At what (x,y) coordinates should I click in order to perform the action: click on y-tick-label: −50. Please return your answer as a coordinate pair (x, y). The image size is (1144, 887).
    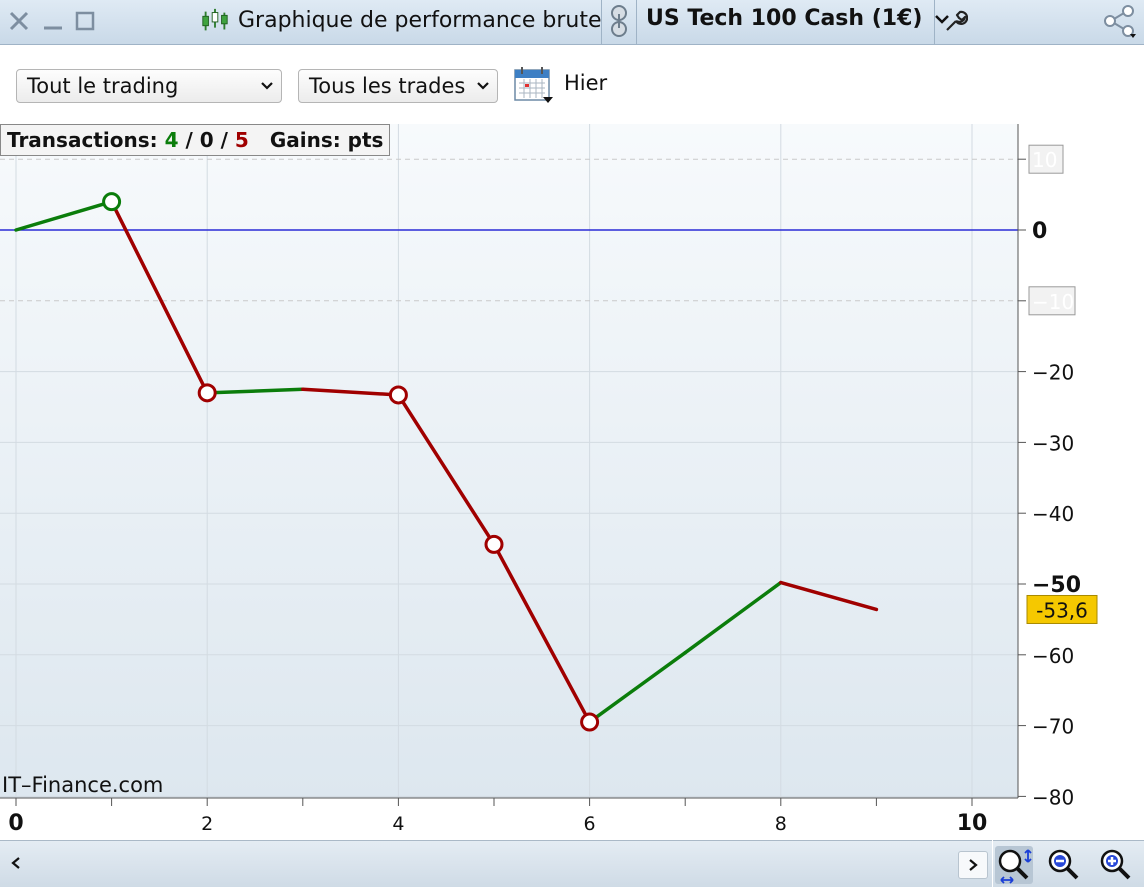
    Looking at the image, I should click on (1056, 585).